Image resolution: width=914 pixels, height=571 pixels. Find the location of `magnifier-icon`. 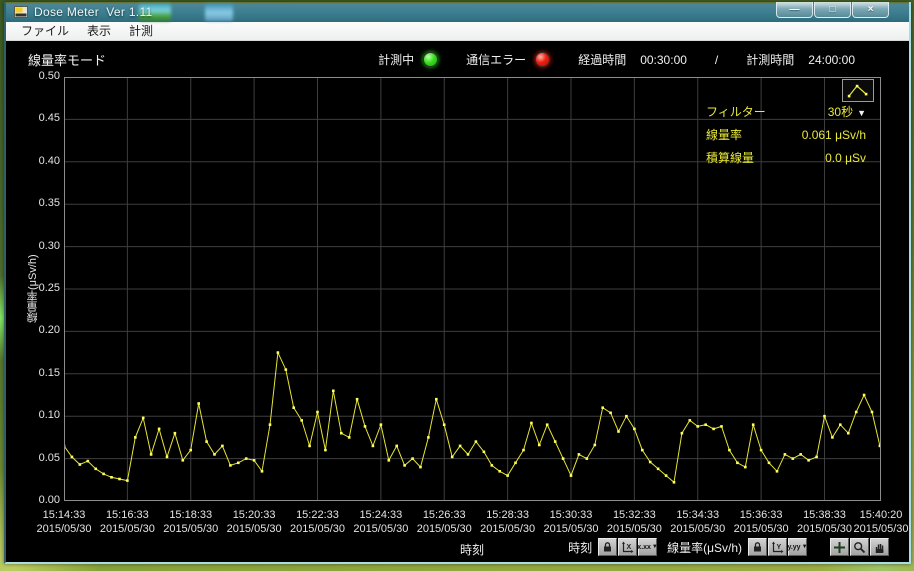

magnifier-icon is located at coordinates (860, 547).